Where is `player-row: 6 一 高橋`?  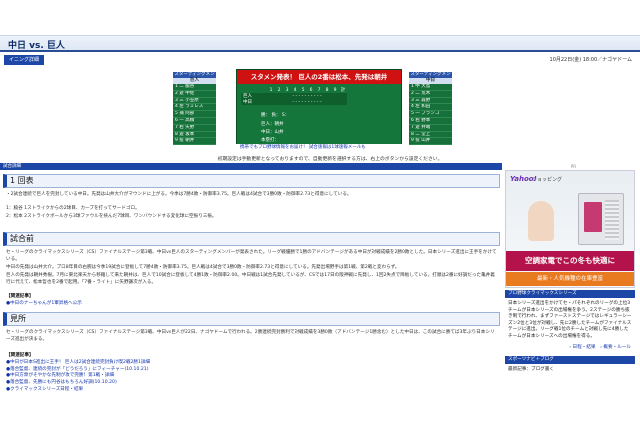 player-row: 6 一 高橋 is located at coordinates (194, 121).